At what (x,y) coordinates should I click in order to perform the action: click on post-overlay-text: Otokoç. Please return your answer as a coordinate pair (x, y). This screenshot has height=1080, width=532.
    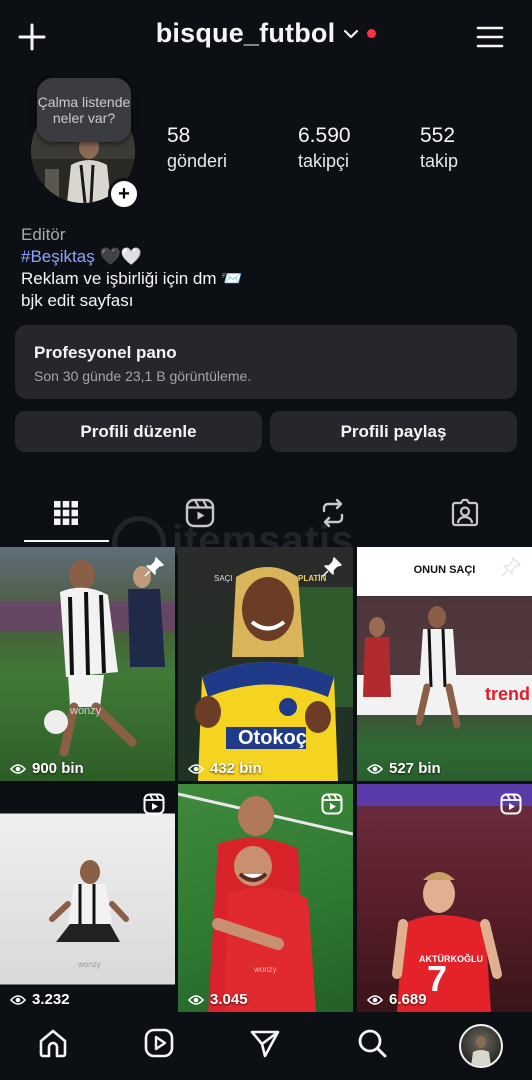
    Looking at the image, I should click on (272, 738).